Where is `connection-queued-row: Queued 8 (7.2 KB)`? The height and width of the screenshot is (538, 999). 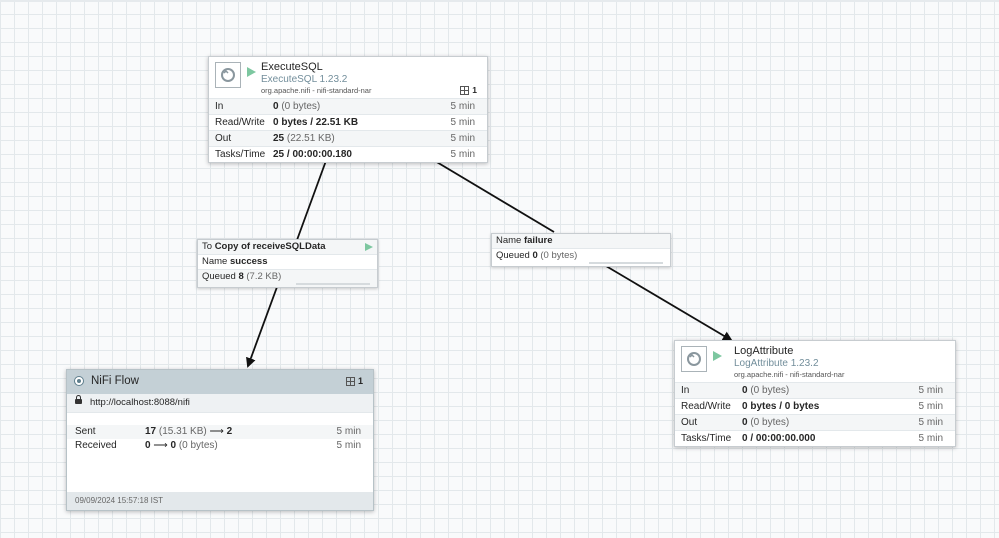
connection-queued-row: Queued 8 (7.2 KB) is located at coordinates (287, 278).